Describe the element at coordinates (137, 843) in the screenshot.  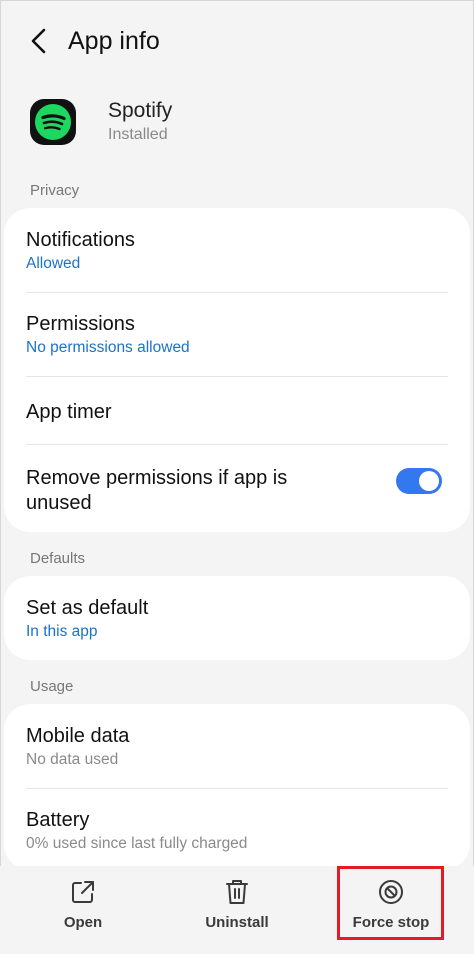
I see `battery-value: 0% used since last fully charged` at that location.